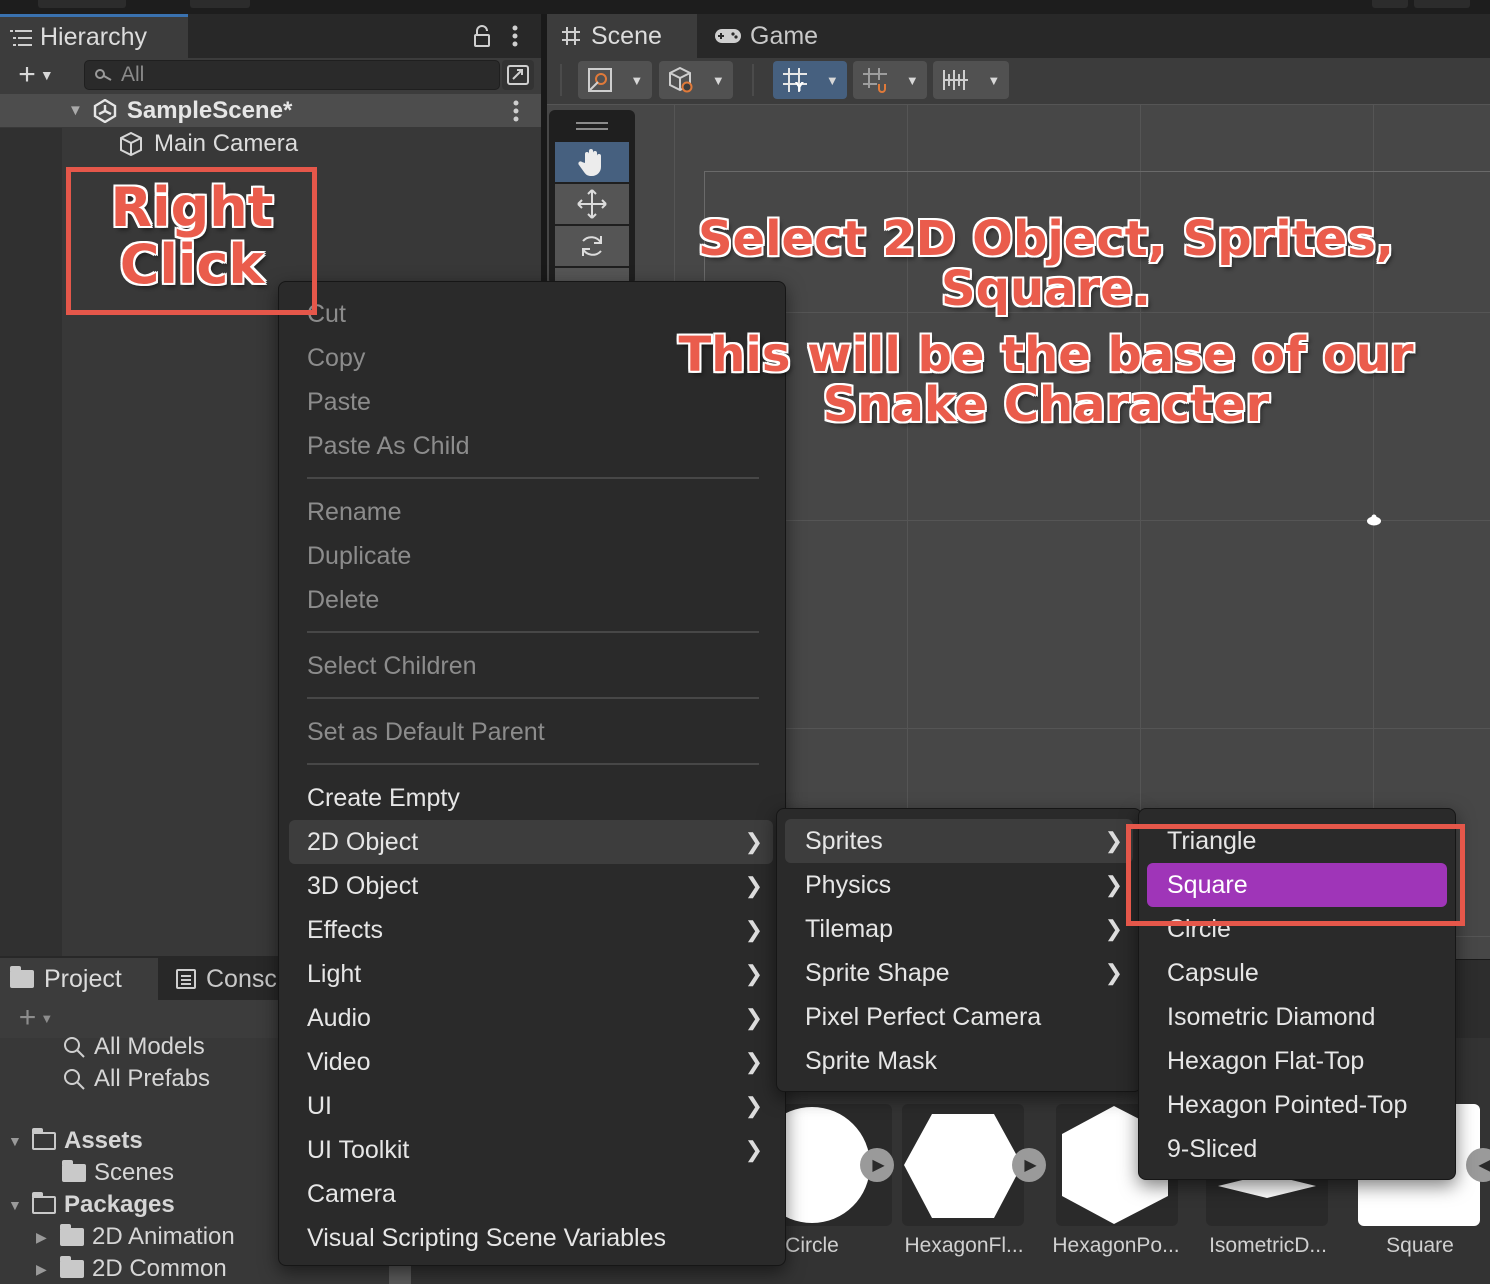 The height and width of the screenshot is (1284, 1490). What do you see at coordinates (31, 542) in the screenshot?
I see `hierarchy-gutter` at bounding box center [31, 542].